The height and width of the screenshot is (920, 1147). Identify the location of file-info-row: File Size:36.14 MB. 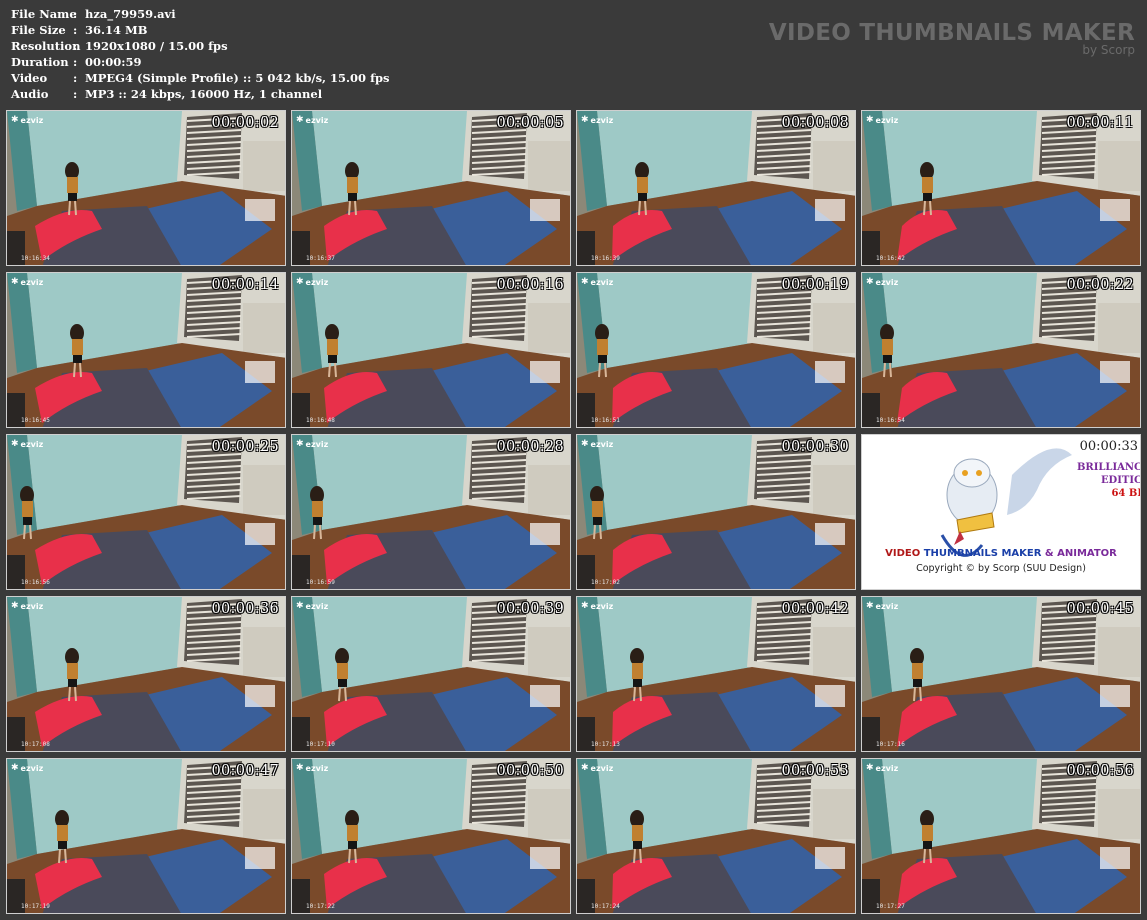
(200, 30).